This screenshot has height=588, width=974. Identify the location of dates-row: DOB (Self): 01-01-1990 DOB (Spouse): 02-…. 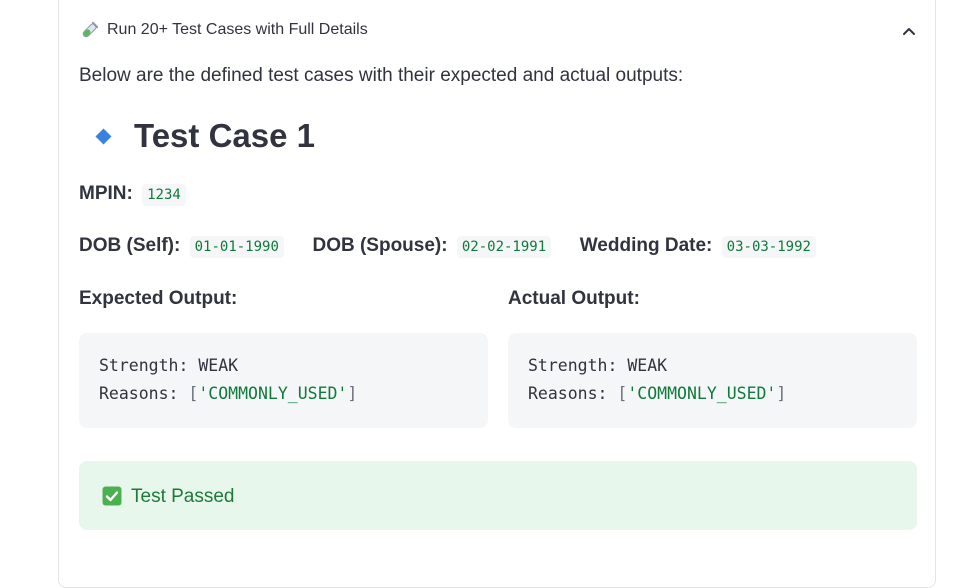
(447, 246).